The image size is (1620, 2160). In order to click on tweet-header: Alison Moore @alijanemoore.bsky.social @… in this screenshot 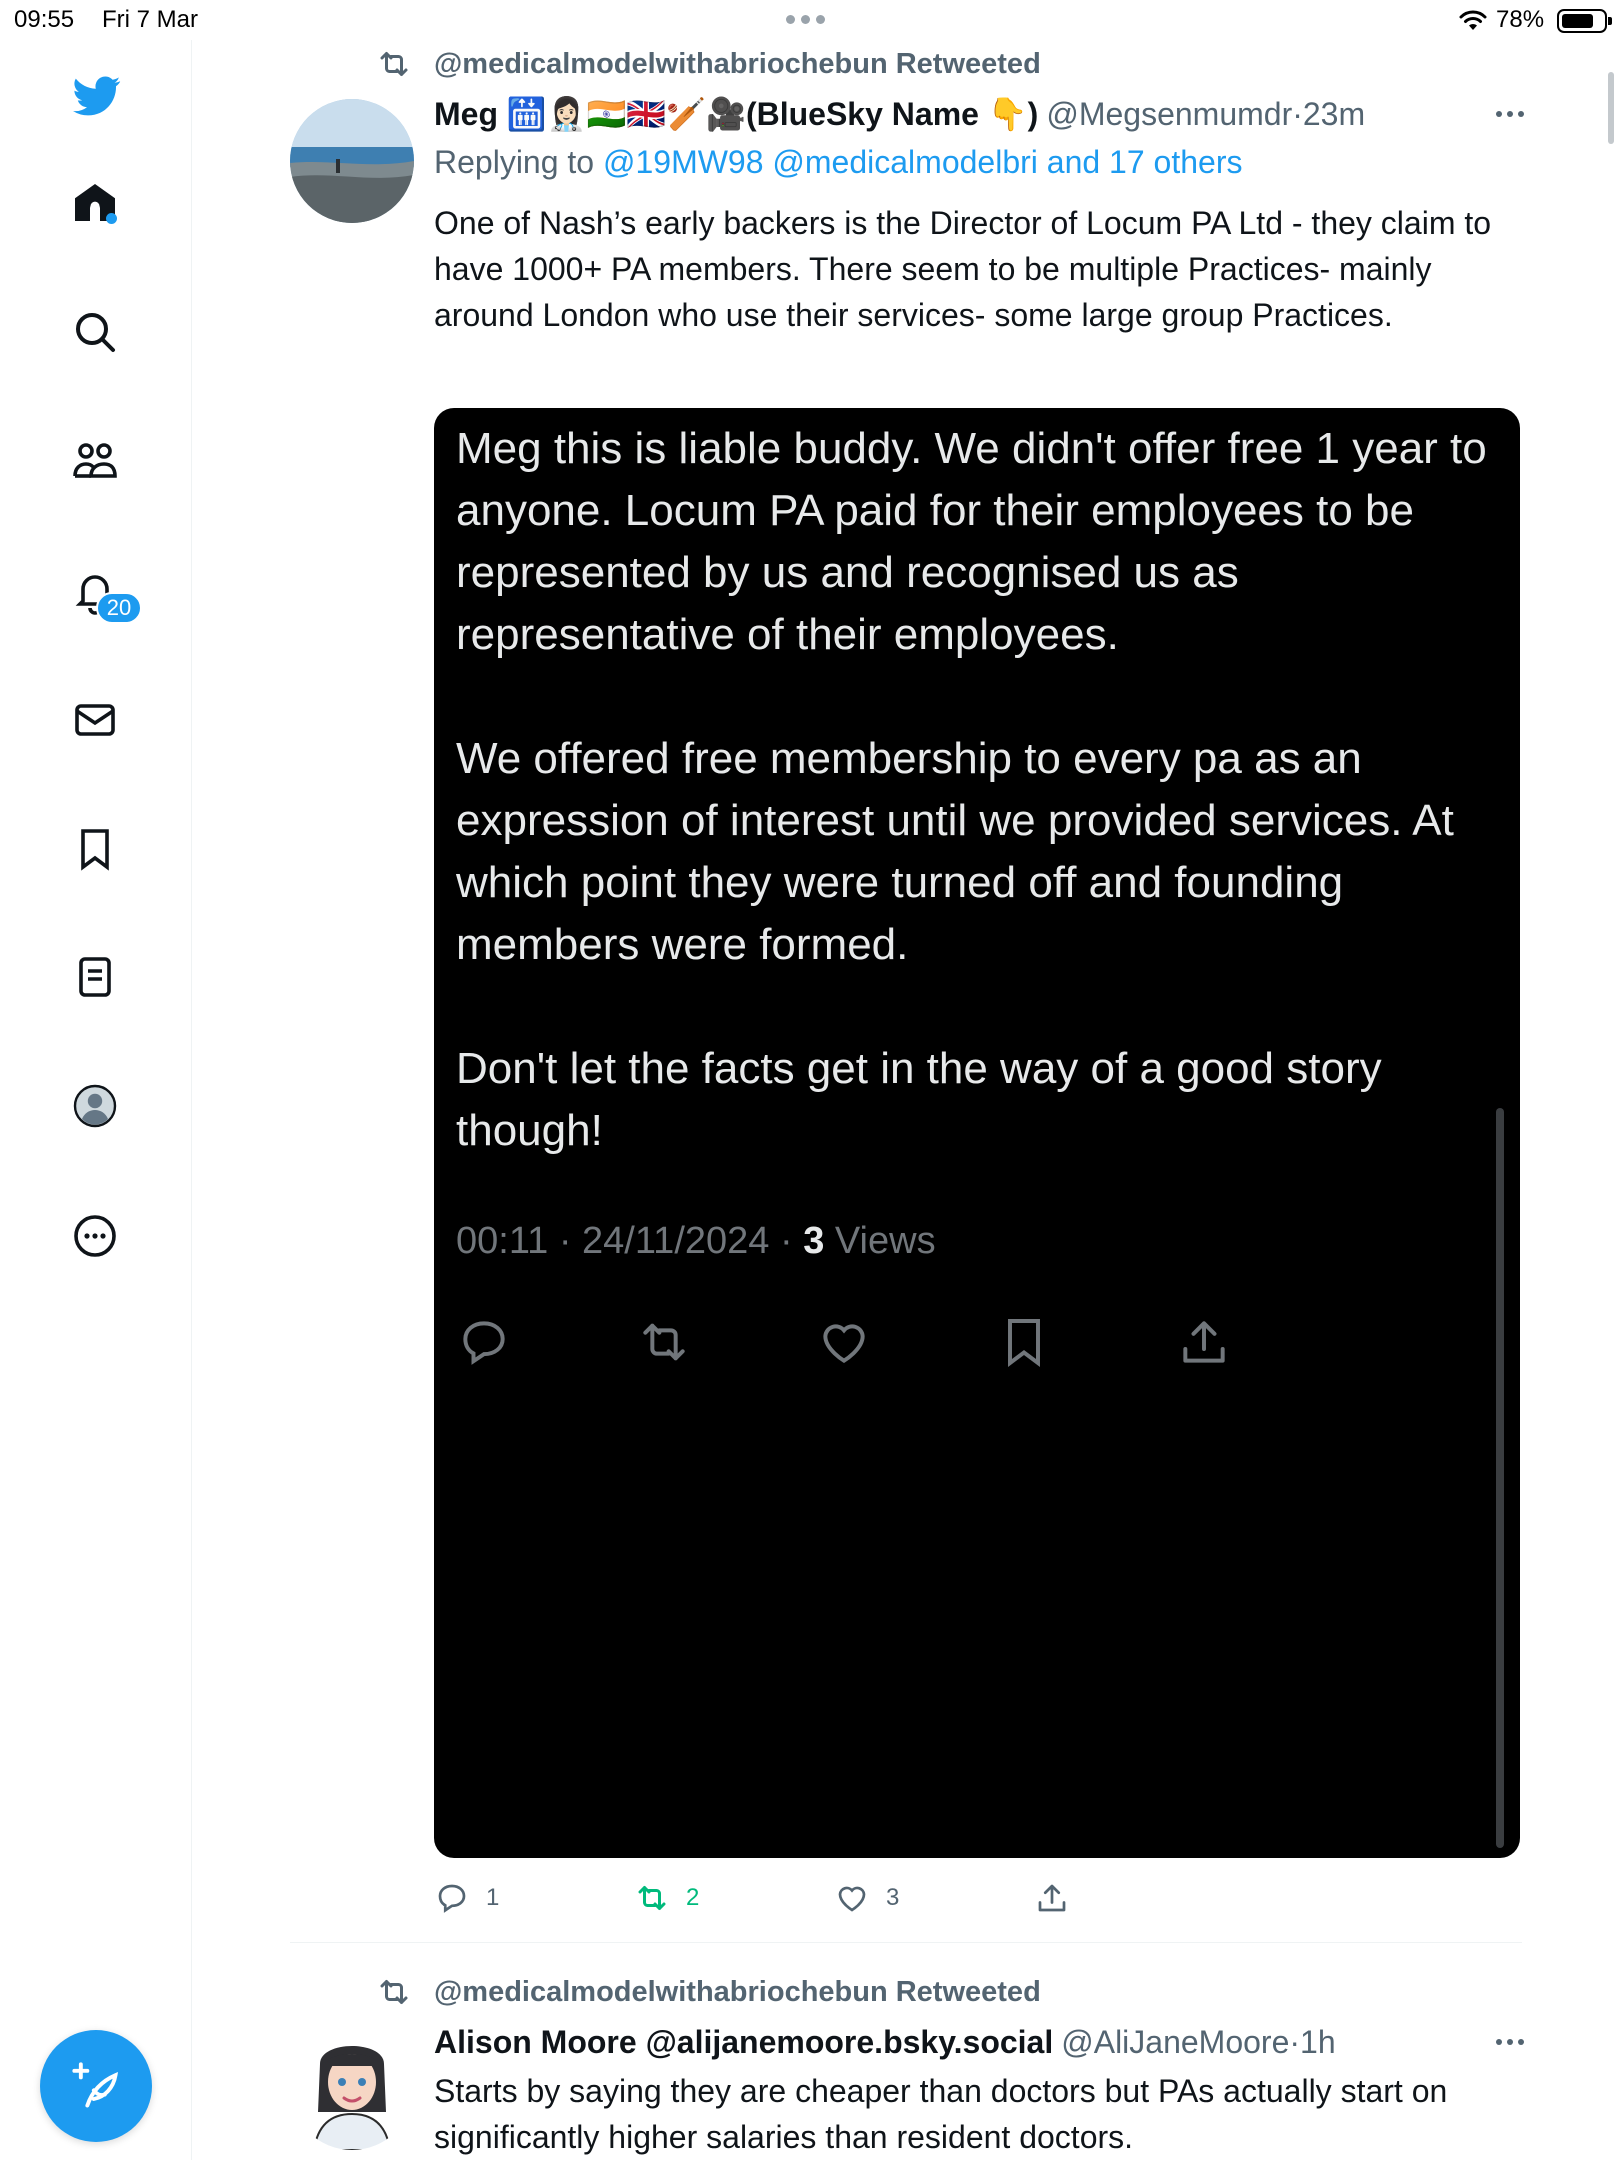, I will do `click(885, 2042)`.